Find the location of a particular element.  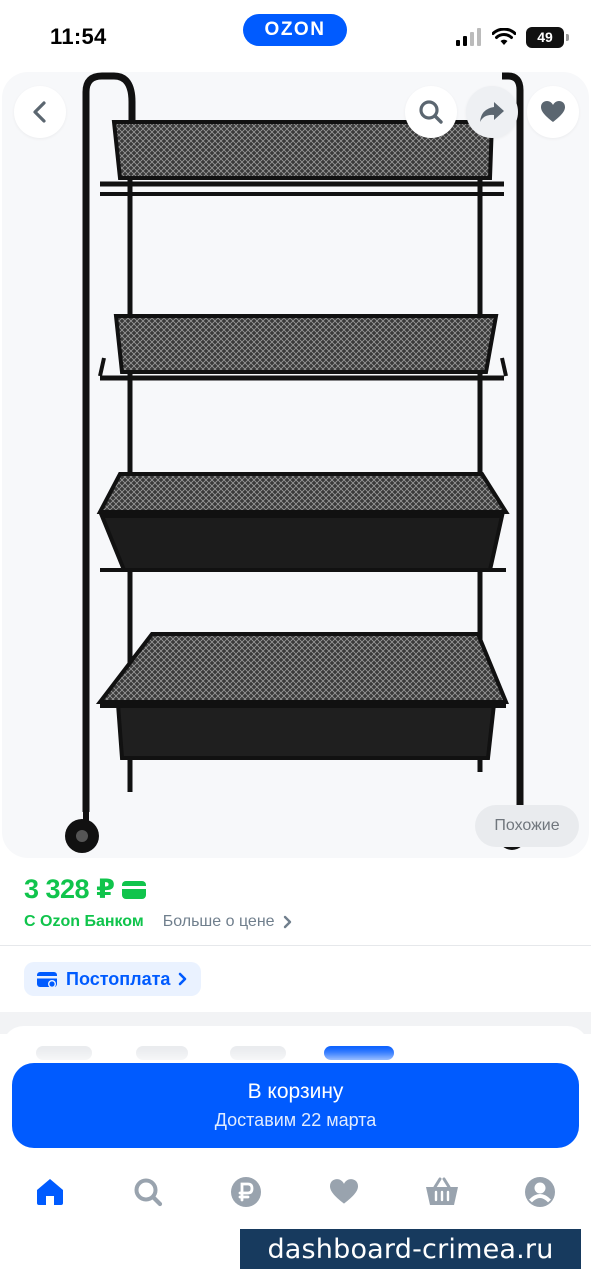

next-section-card is located at coordinates (295, 1046).